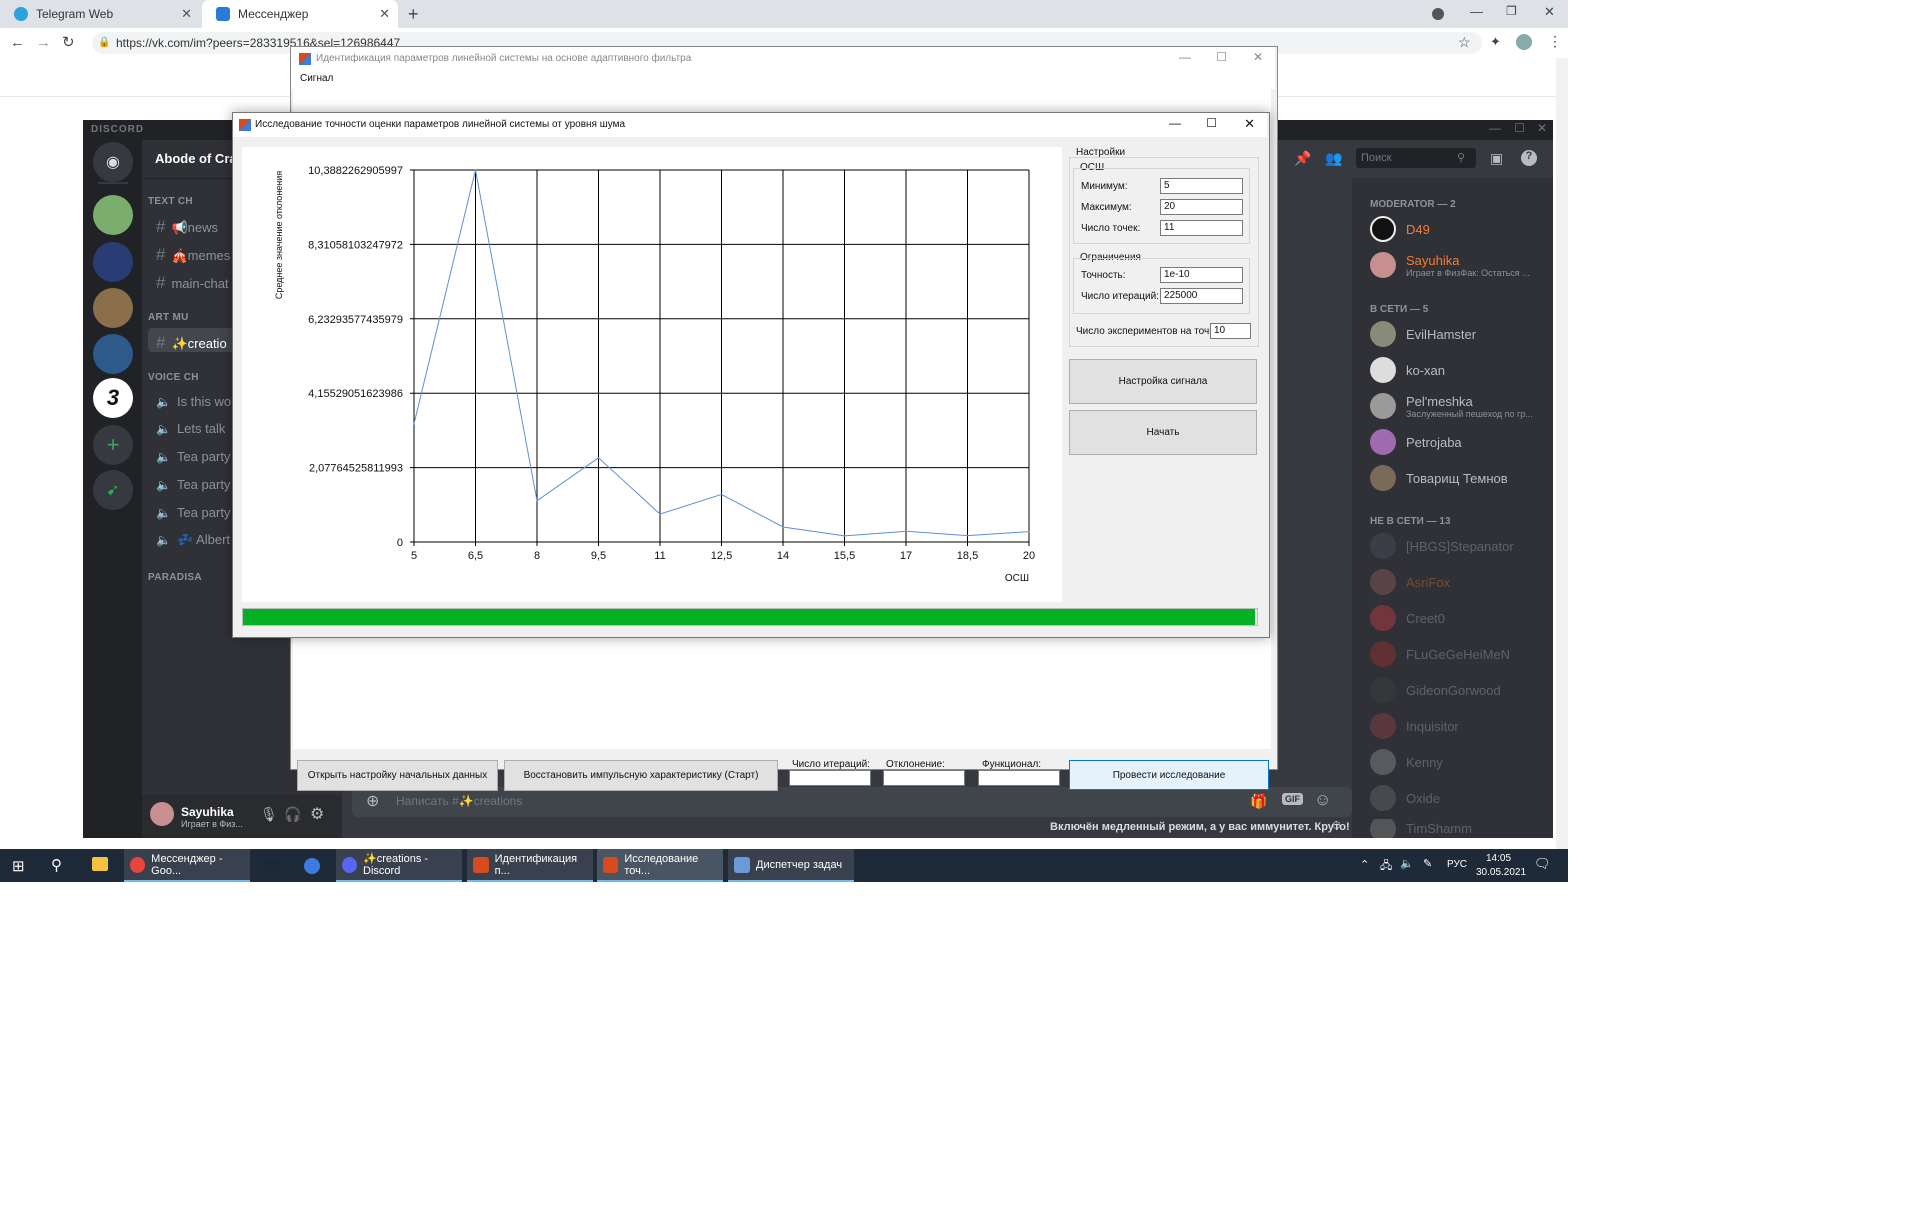 The height and width of the screenshot is (1210, 1920). I want to click on gift-icon: 🎁, so click(1258, 801).